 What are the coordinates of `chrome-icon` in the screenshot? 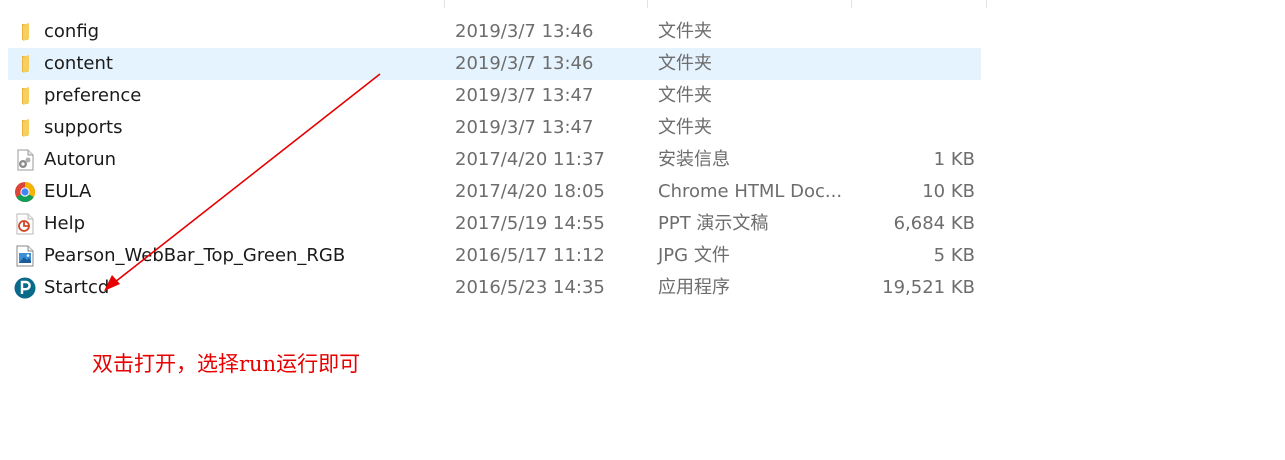 It's located at (25, 192).